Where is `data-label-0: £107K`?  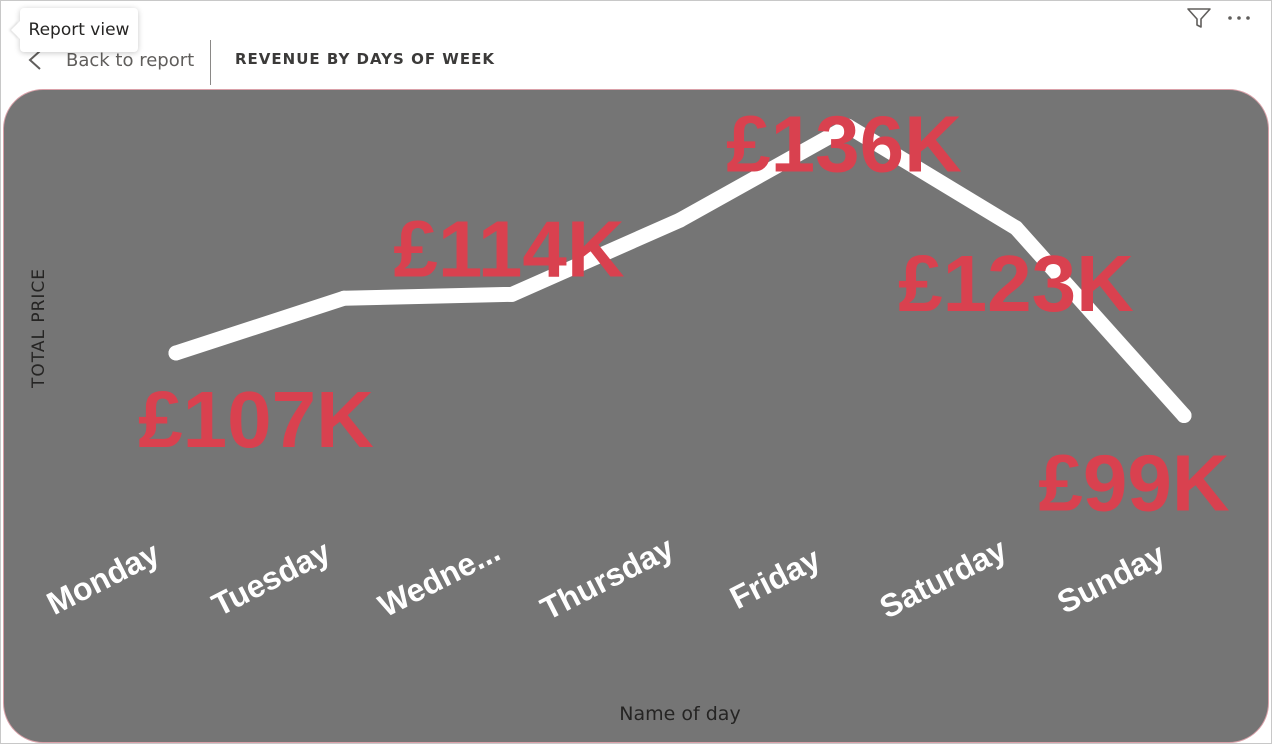
data-label-0: £107K is located at coordinates (256, 419).